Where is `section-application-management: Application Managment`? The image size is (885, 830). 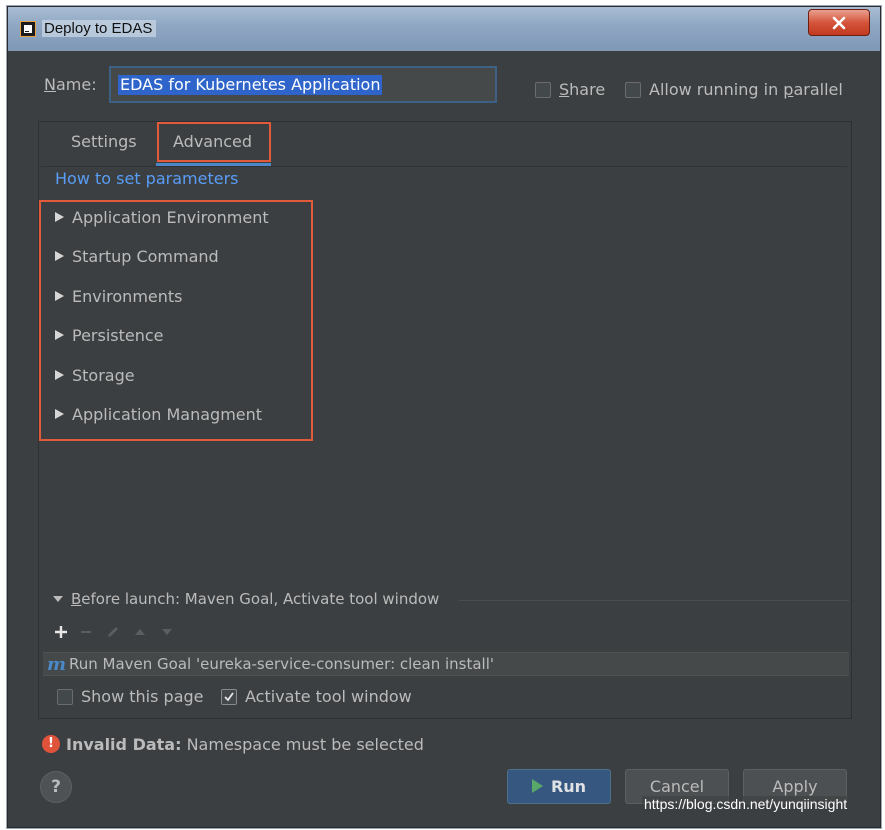 section-application-management: Application Managment is located at coordinates (158, 414).